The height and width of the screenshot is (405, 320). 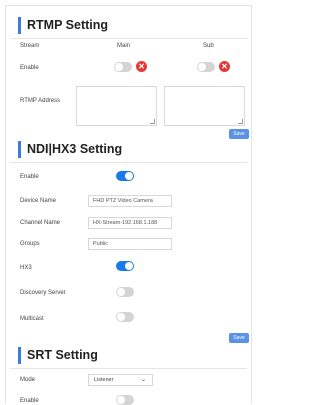 What do you see at coordinates (125, 292) in the screenshot?
I see `discovery-server-toggle` at bounding box center [125, 292].